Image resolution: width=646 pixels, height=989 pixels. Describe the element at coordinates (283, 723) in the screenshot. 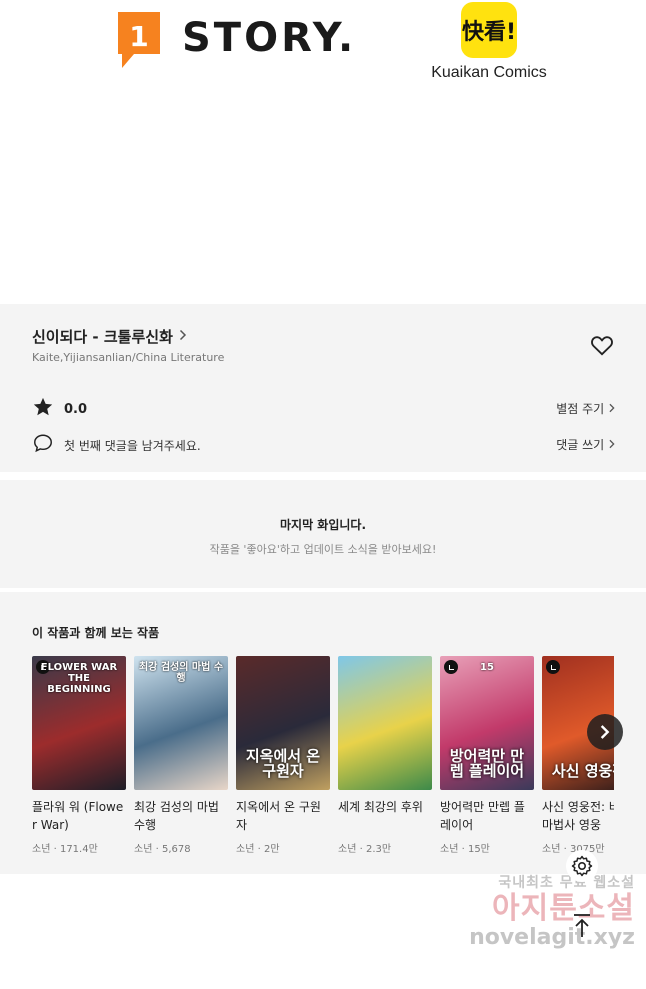

I see `cover-image: 지옥에서 온 구원자` at that location.